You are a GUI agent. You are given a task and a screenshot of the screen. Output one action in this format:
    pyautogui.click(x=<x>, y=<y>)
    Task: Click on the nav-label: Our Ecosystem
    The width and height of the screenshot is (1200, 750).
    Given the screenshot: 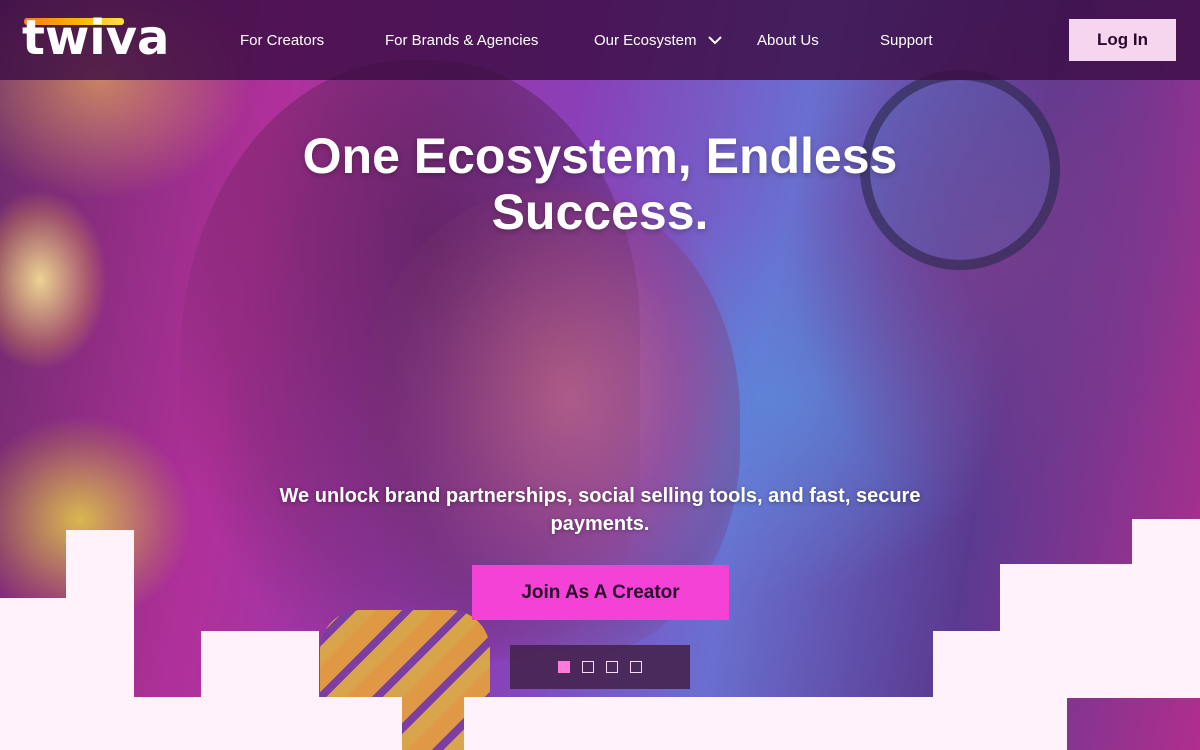 What is the action you would take?
    pyautogui.click(x=645, y=40)
    